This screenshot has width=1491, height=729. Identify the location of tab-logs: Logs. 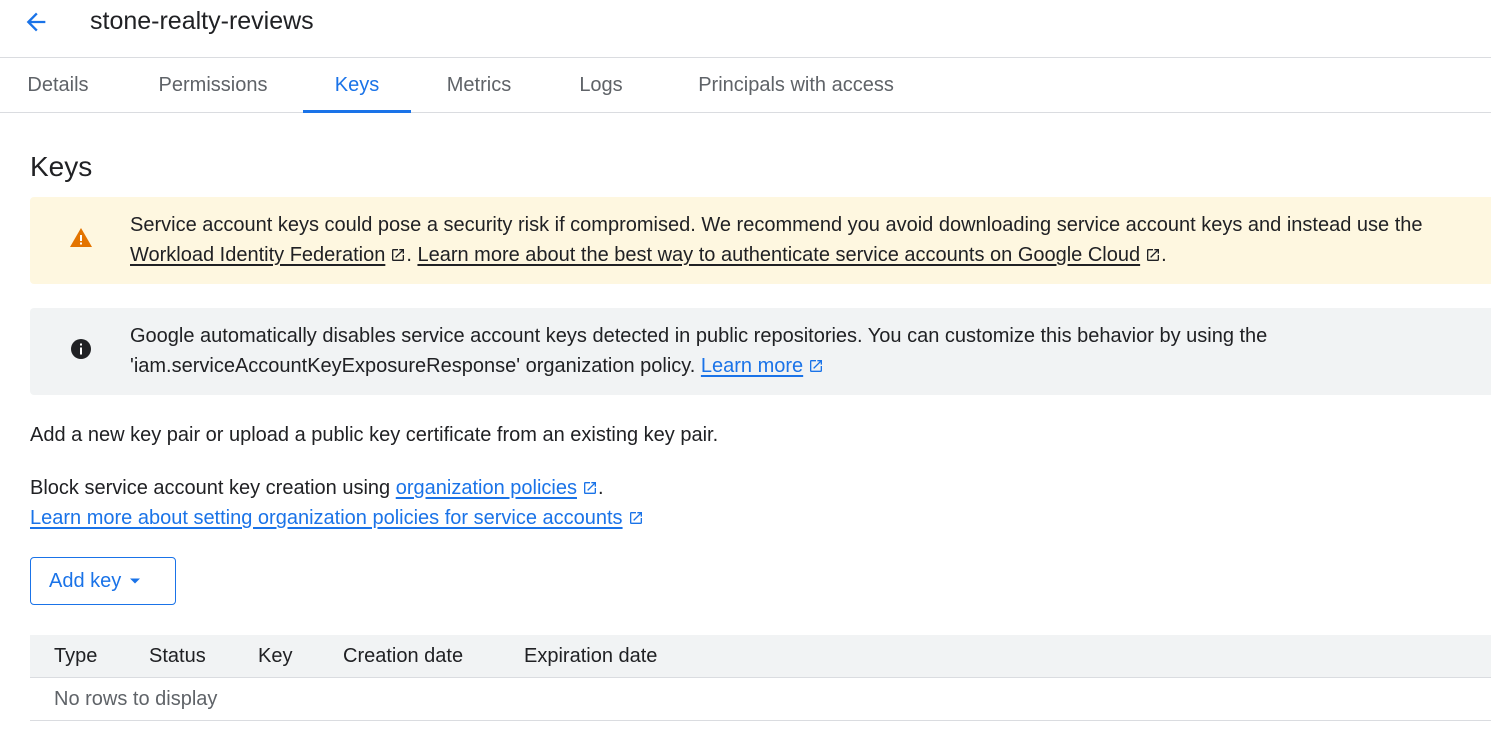
(601, 85).